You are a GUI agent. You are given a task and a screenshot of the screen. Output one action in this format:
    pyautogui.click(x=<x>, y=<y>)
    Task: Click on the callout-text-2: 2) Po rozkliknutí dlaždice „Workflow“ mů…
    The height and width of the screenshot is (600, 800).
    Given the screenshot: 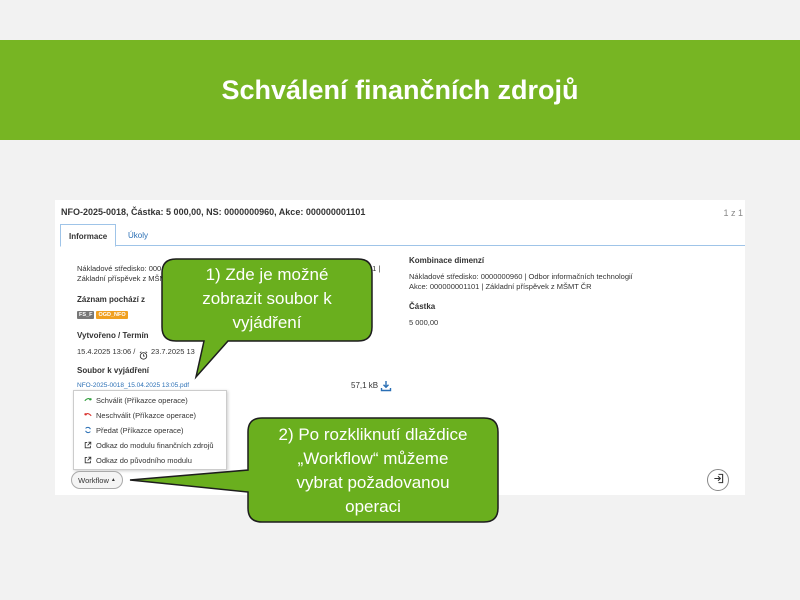 What is the action you would take?
    pyautogui.click(x=373, y=471)
    